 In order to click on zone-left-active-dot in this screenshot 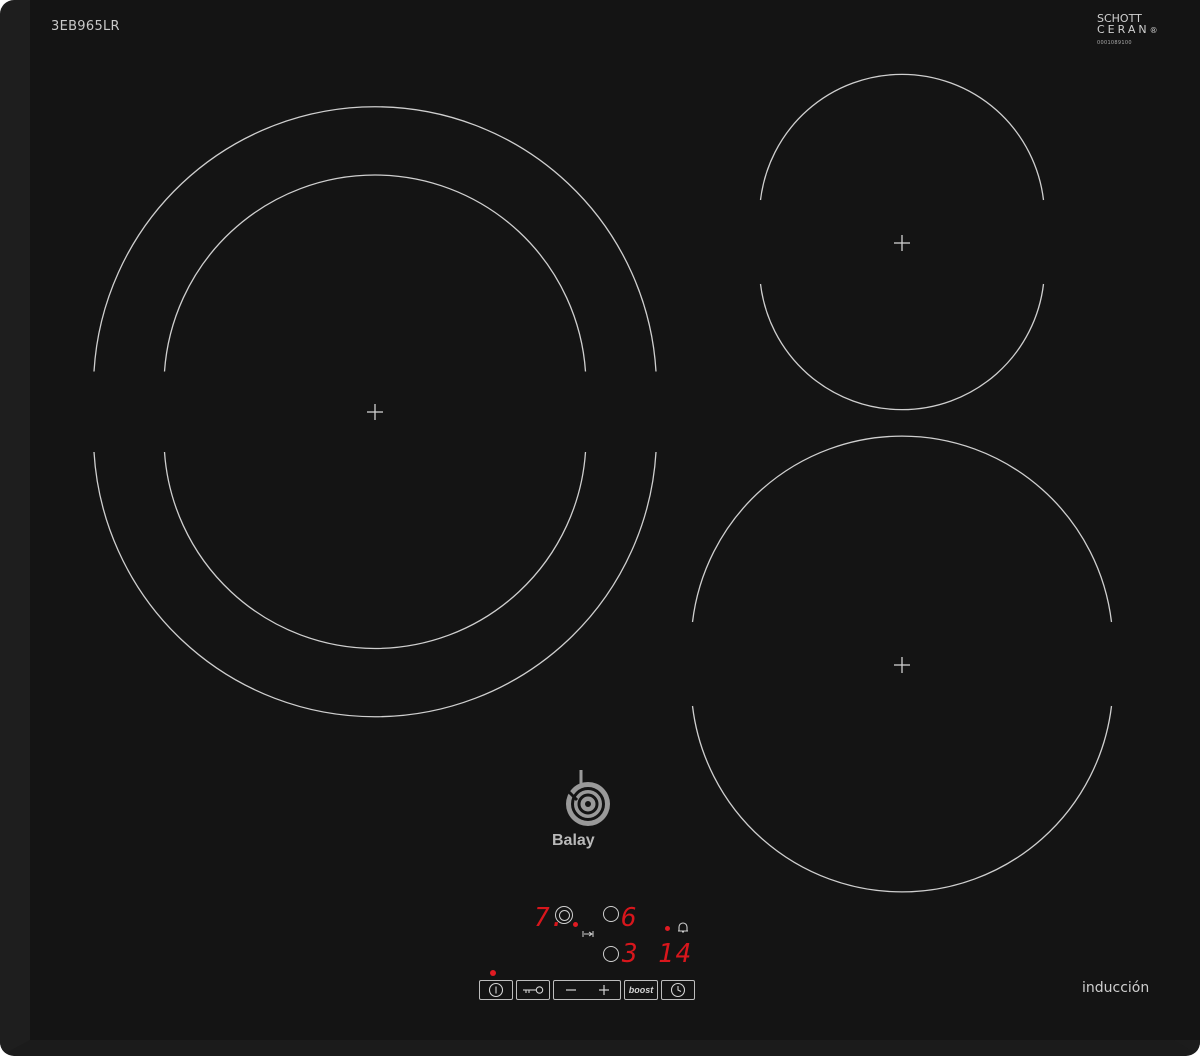, I will do `click(575, 924)`.